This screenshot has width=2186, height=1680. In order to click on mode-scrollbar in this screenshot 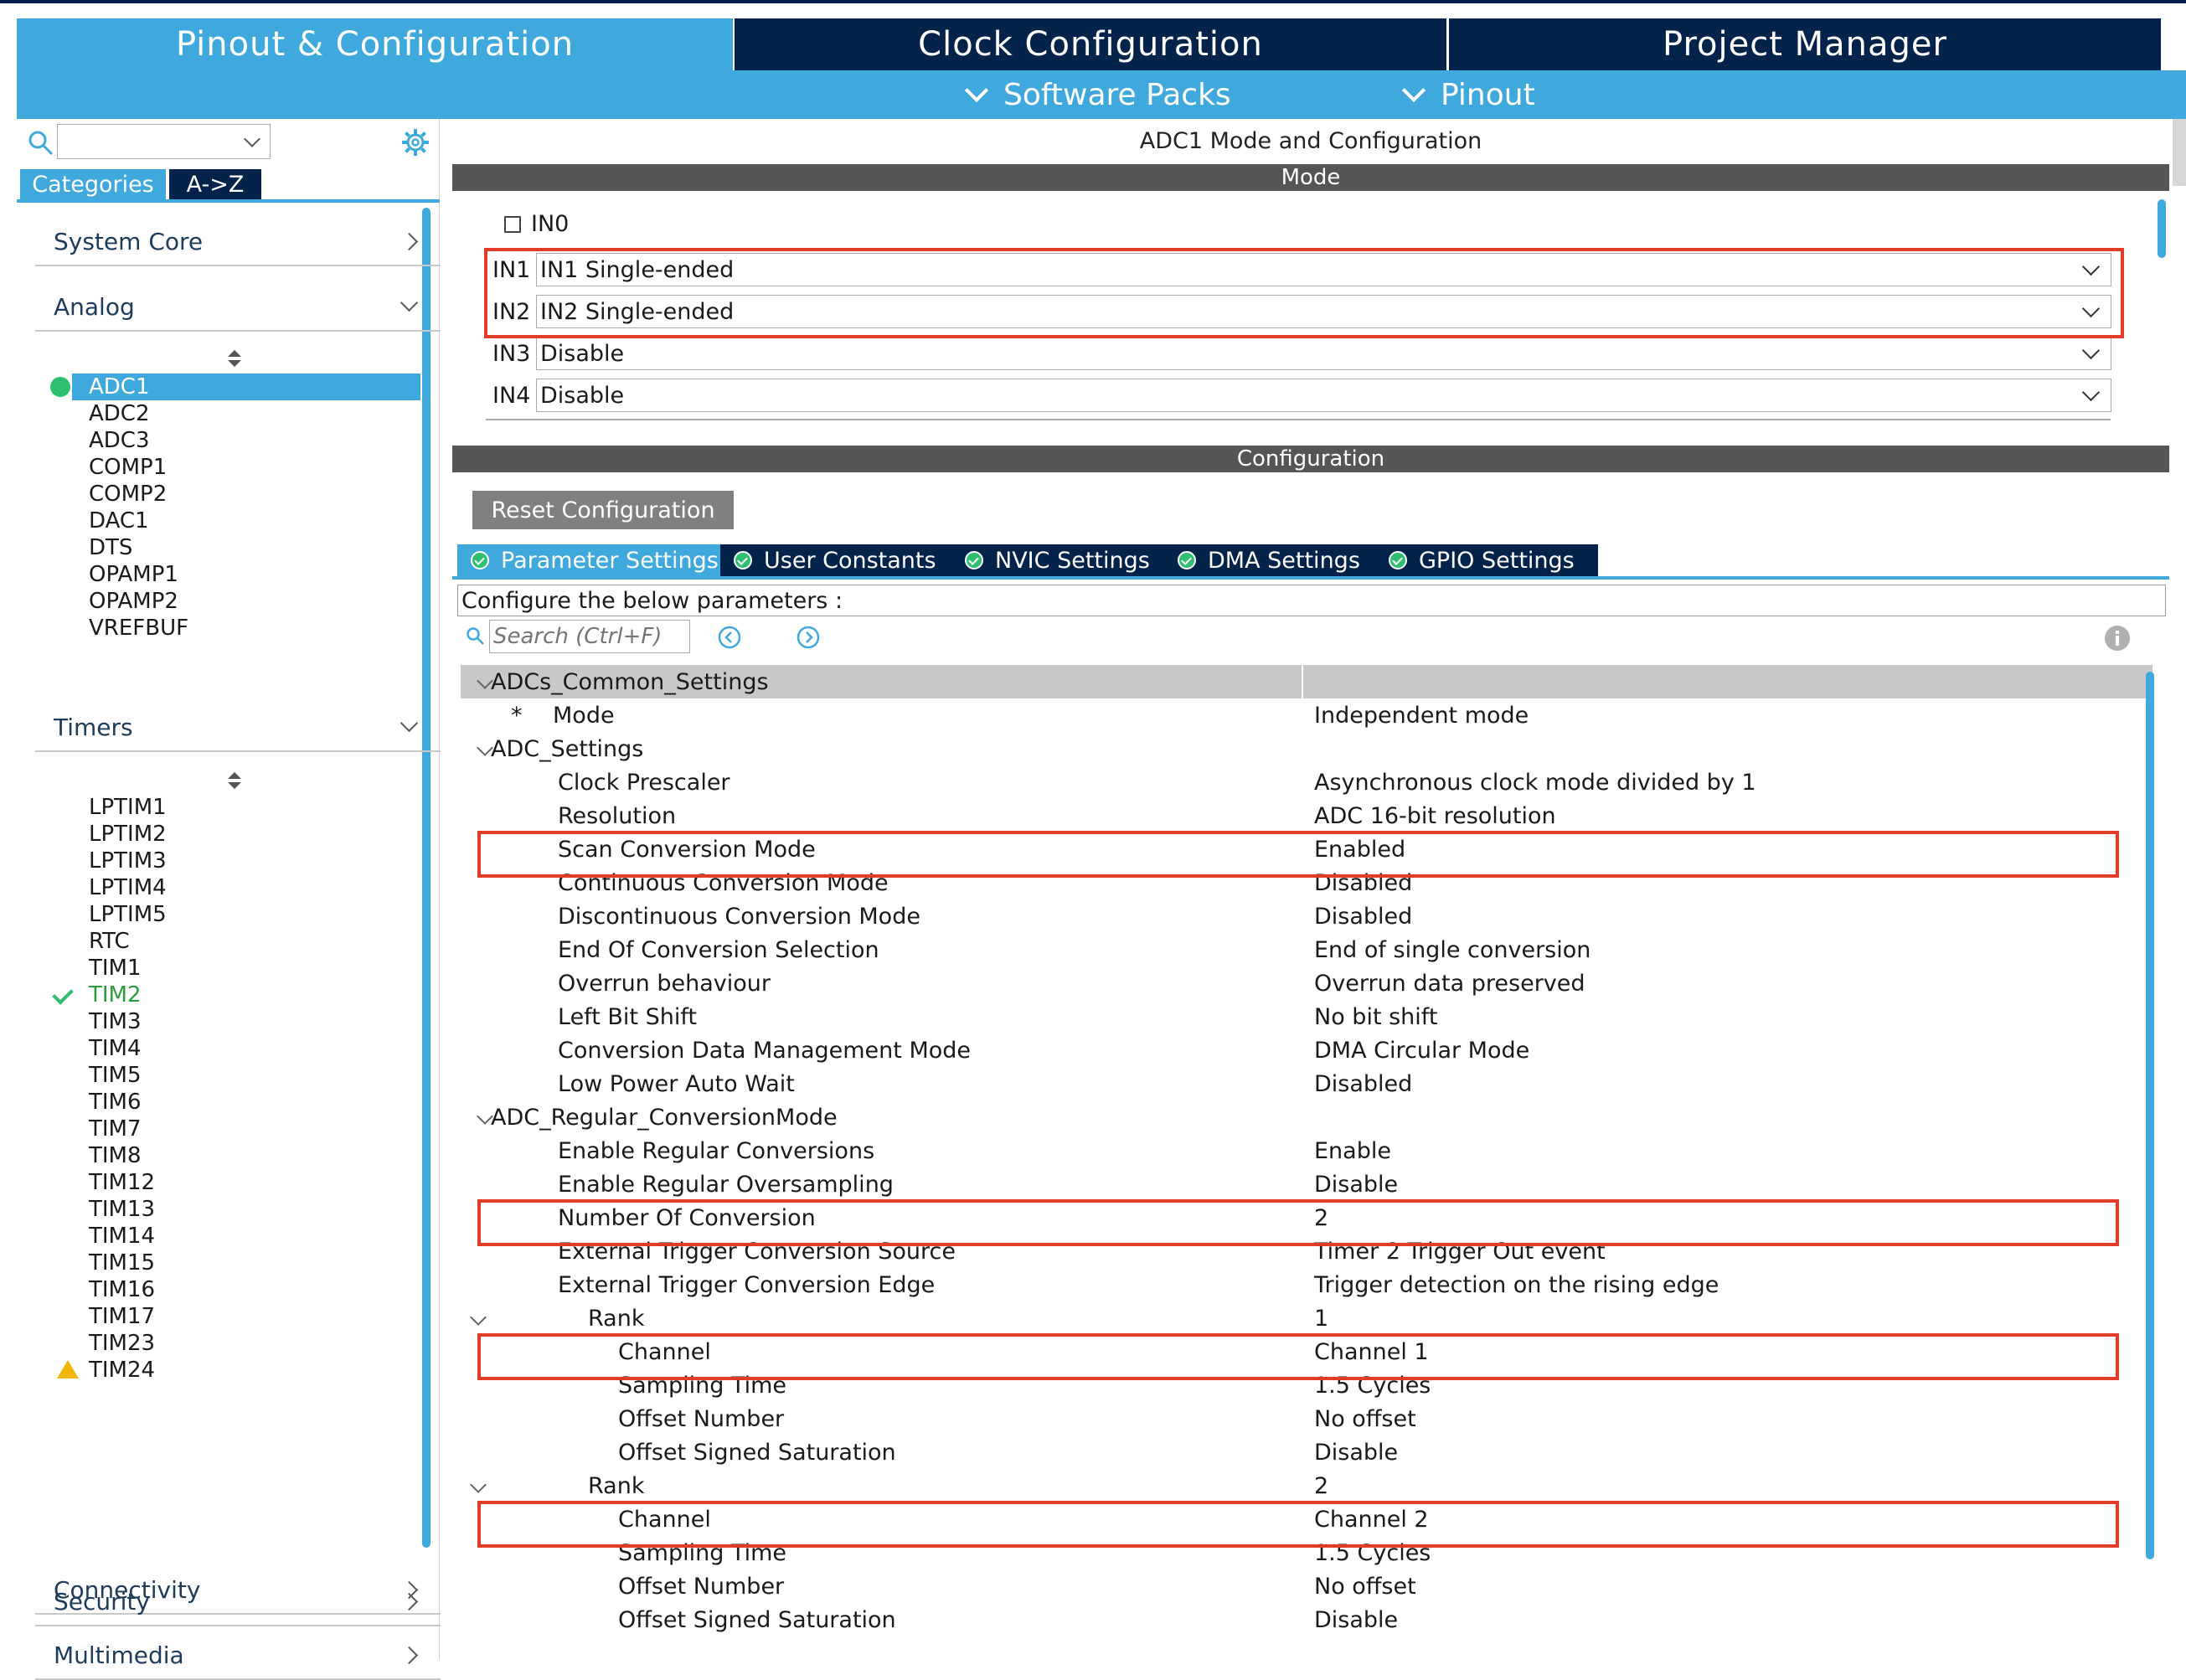, I will do `click(2162, 229)`.